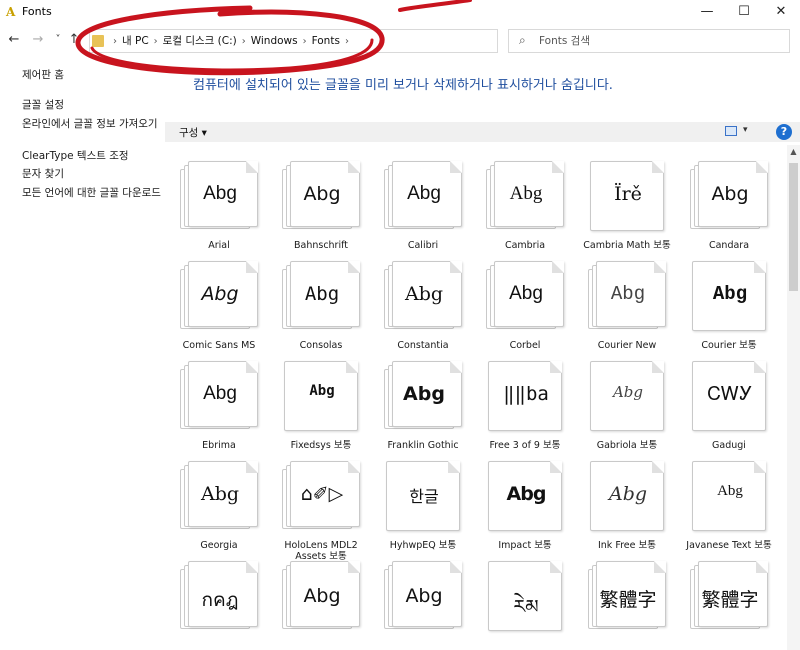  Describe the element at coordinates (326, 41) in the screenshot. I see `breadcrumb-item-fonts: Fonts` at that location.